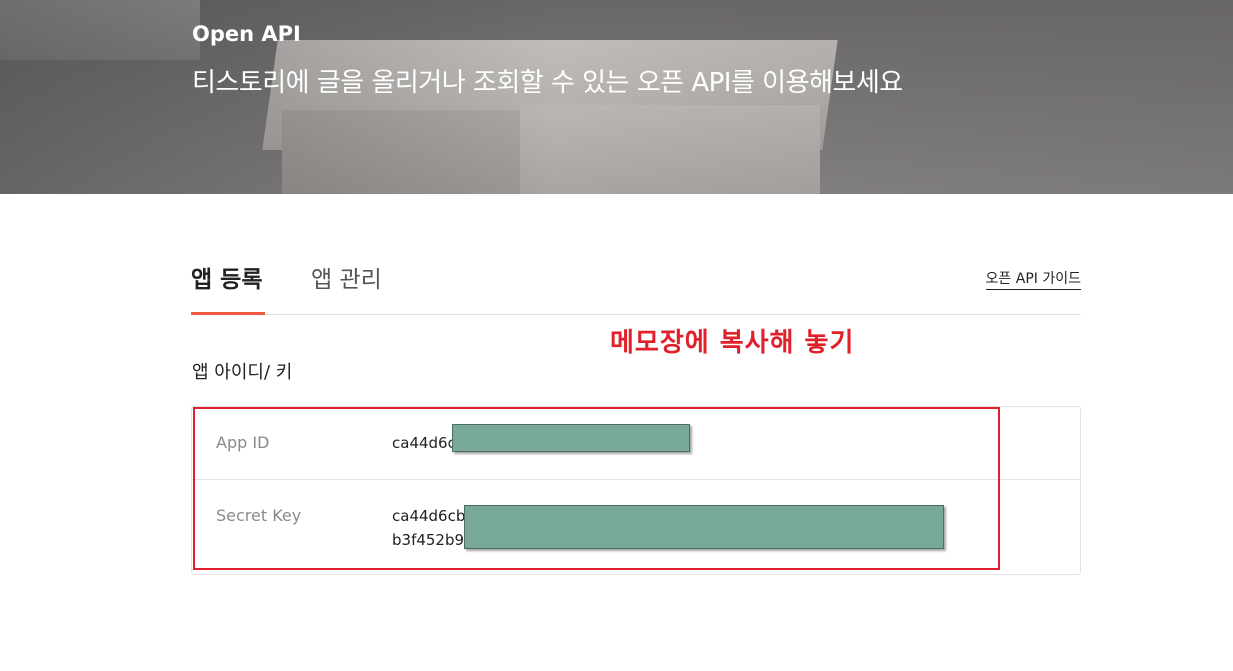 Image resolution: width=1233 pixels, height=671 pixels. What do you see at coordinates (732, 343) in the screenshot?
I see `memo-annotation: 메모장에 복사해 놓기` at bounding box center [732, 343].